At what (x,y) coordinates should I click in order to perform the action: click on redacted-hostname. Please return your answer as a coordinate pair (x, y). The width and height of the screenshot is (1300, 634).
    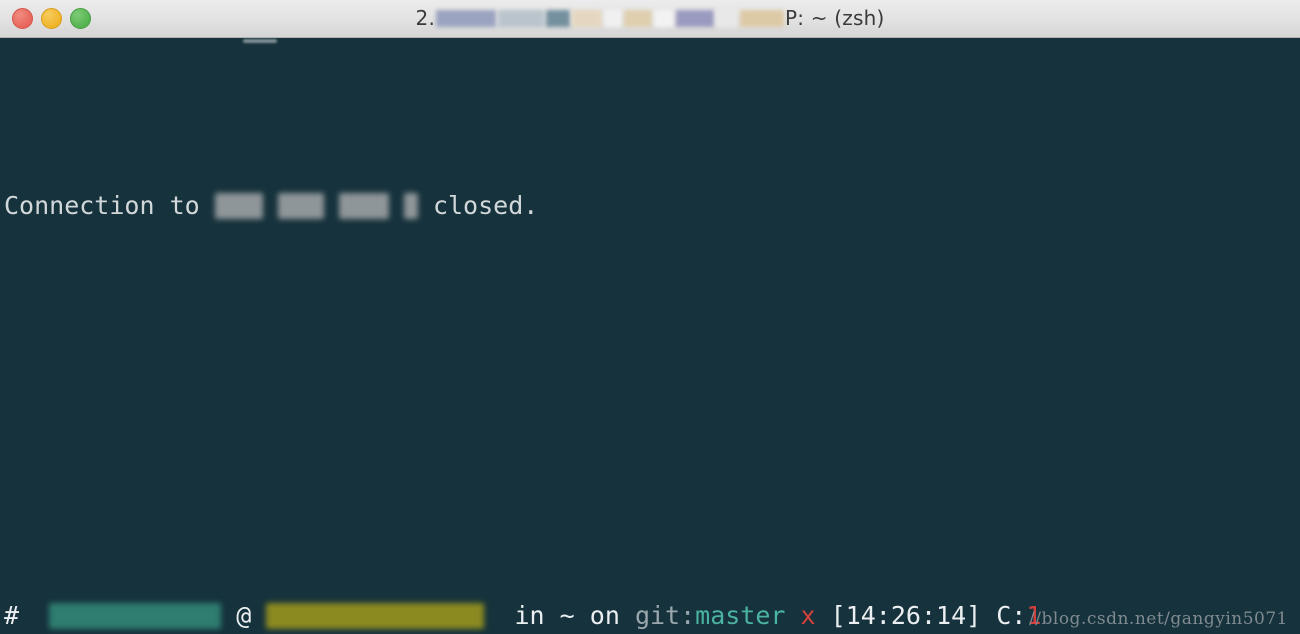
    Looking at the image, I should click on (375, 616).